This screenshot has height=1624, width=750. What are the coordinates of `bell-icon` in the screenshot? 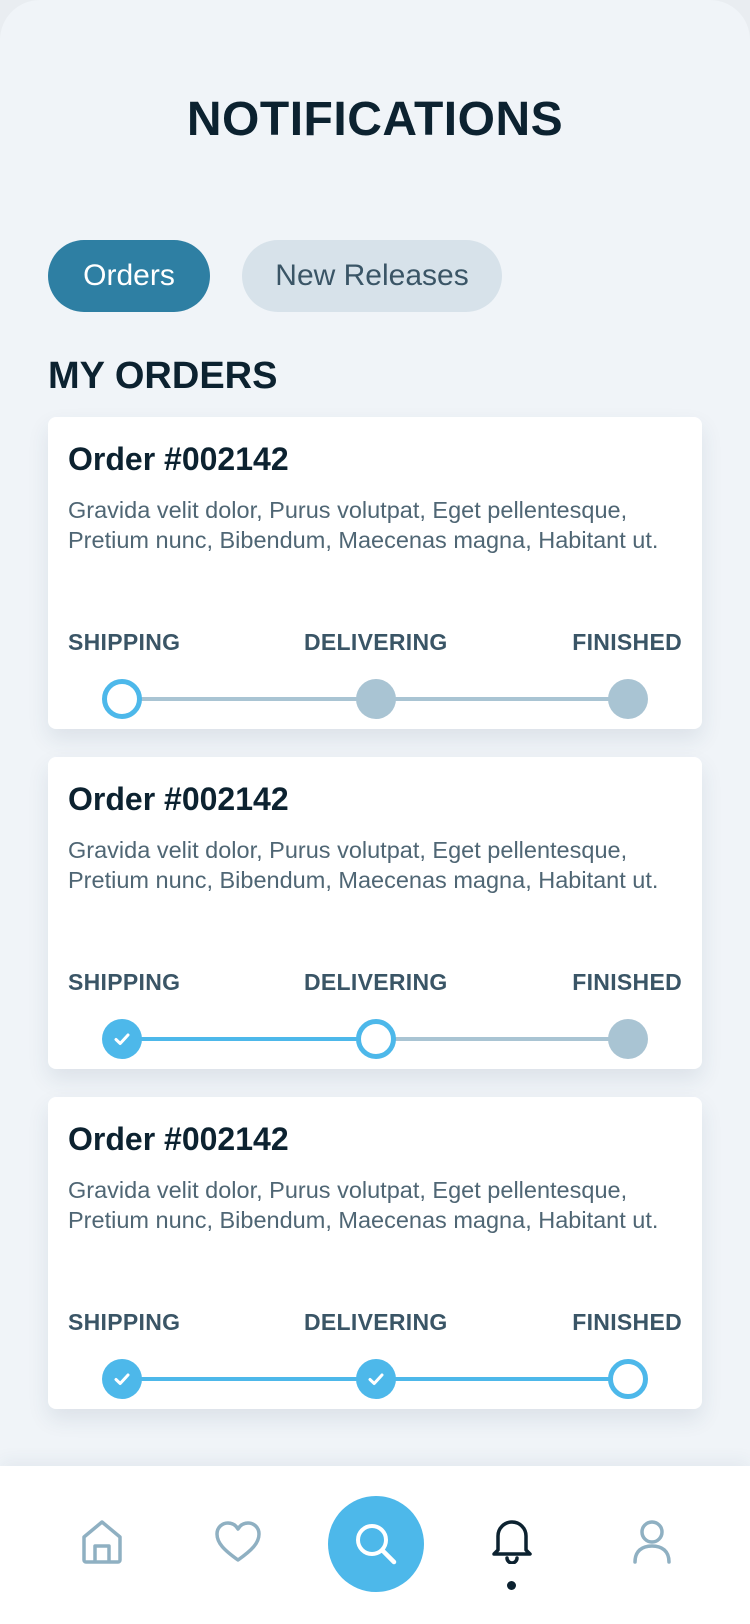 It's located at (512, 1542).